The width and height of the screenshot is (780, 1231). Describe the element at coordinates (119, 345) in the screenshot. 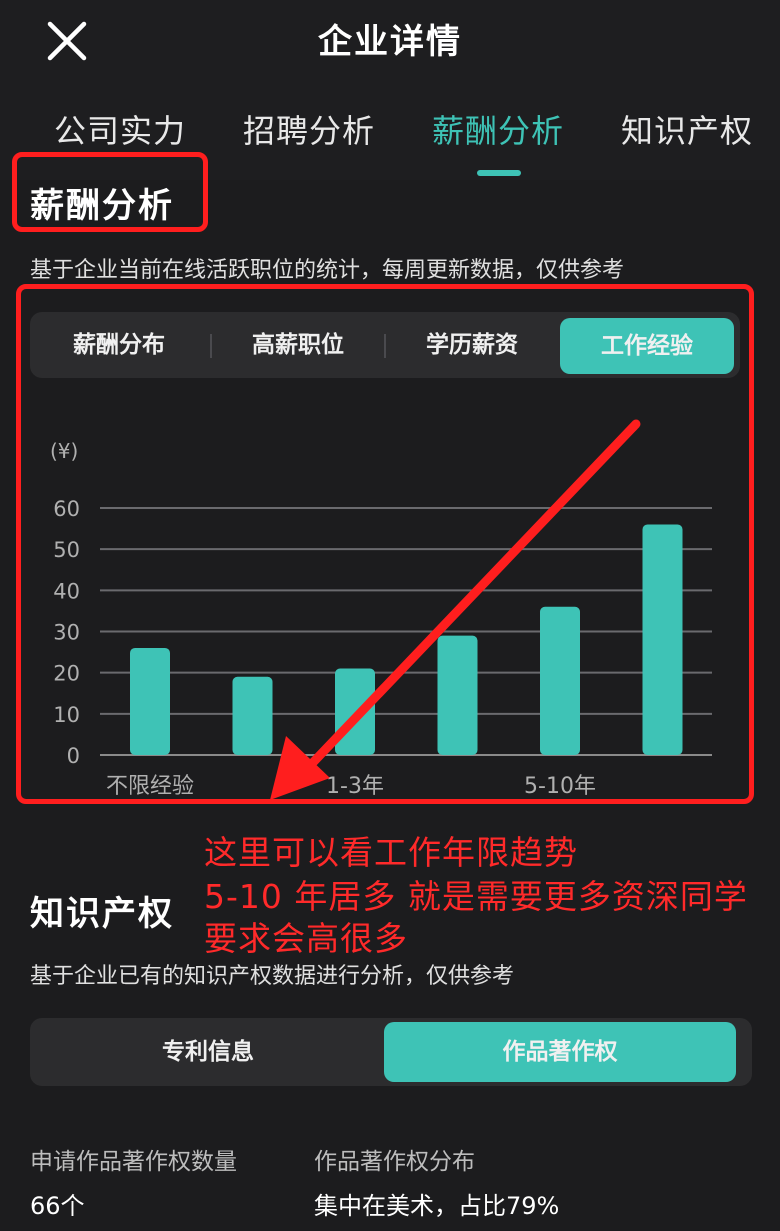

I see `subtab-salary-distribution: 薪酬分布` at that location.